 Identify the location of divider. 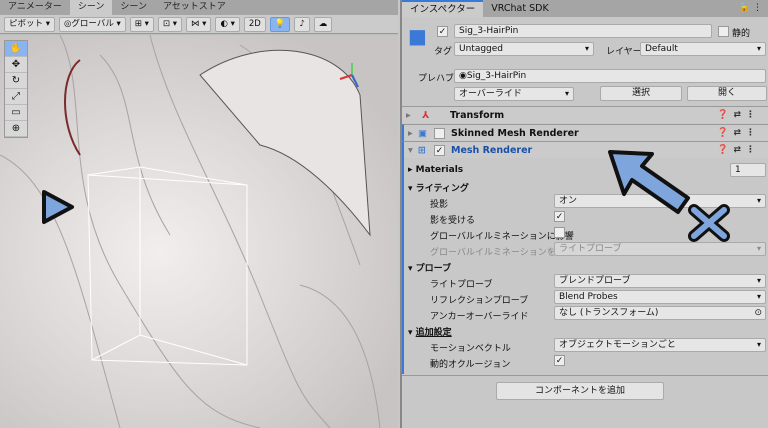
(585, 375).